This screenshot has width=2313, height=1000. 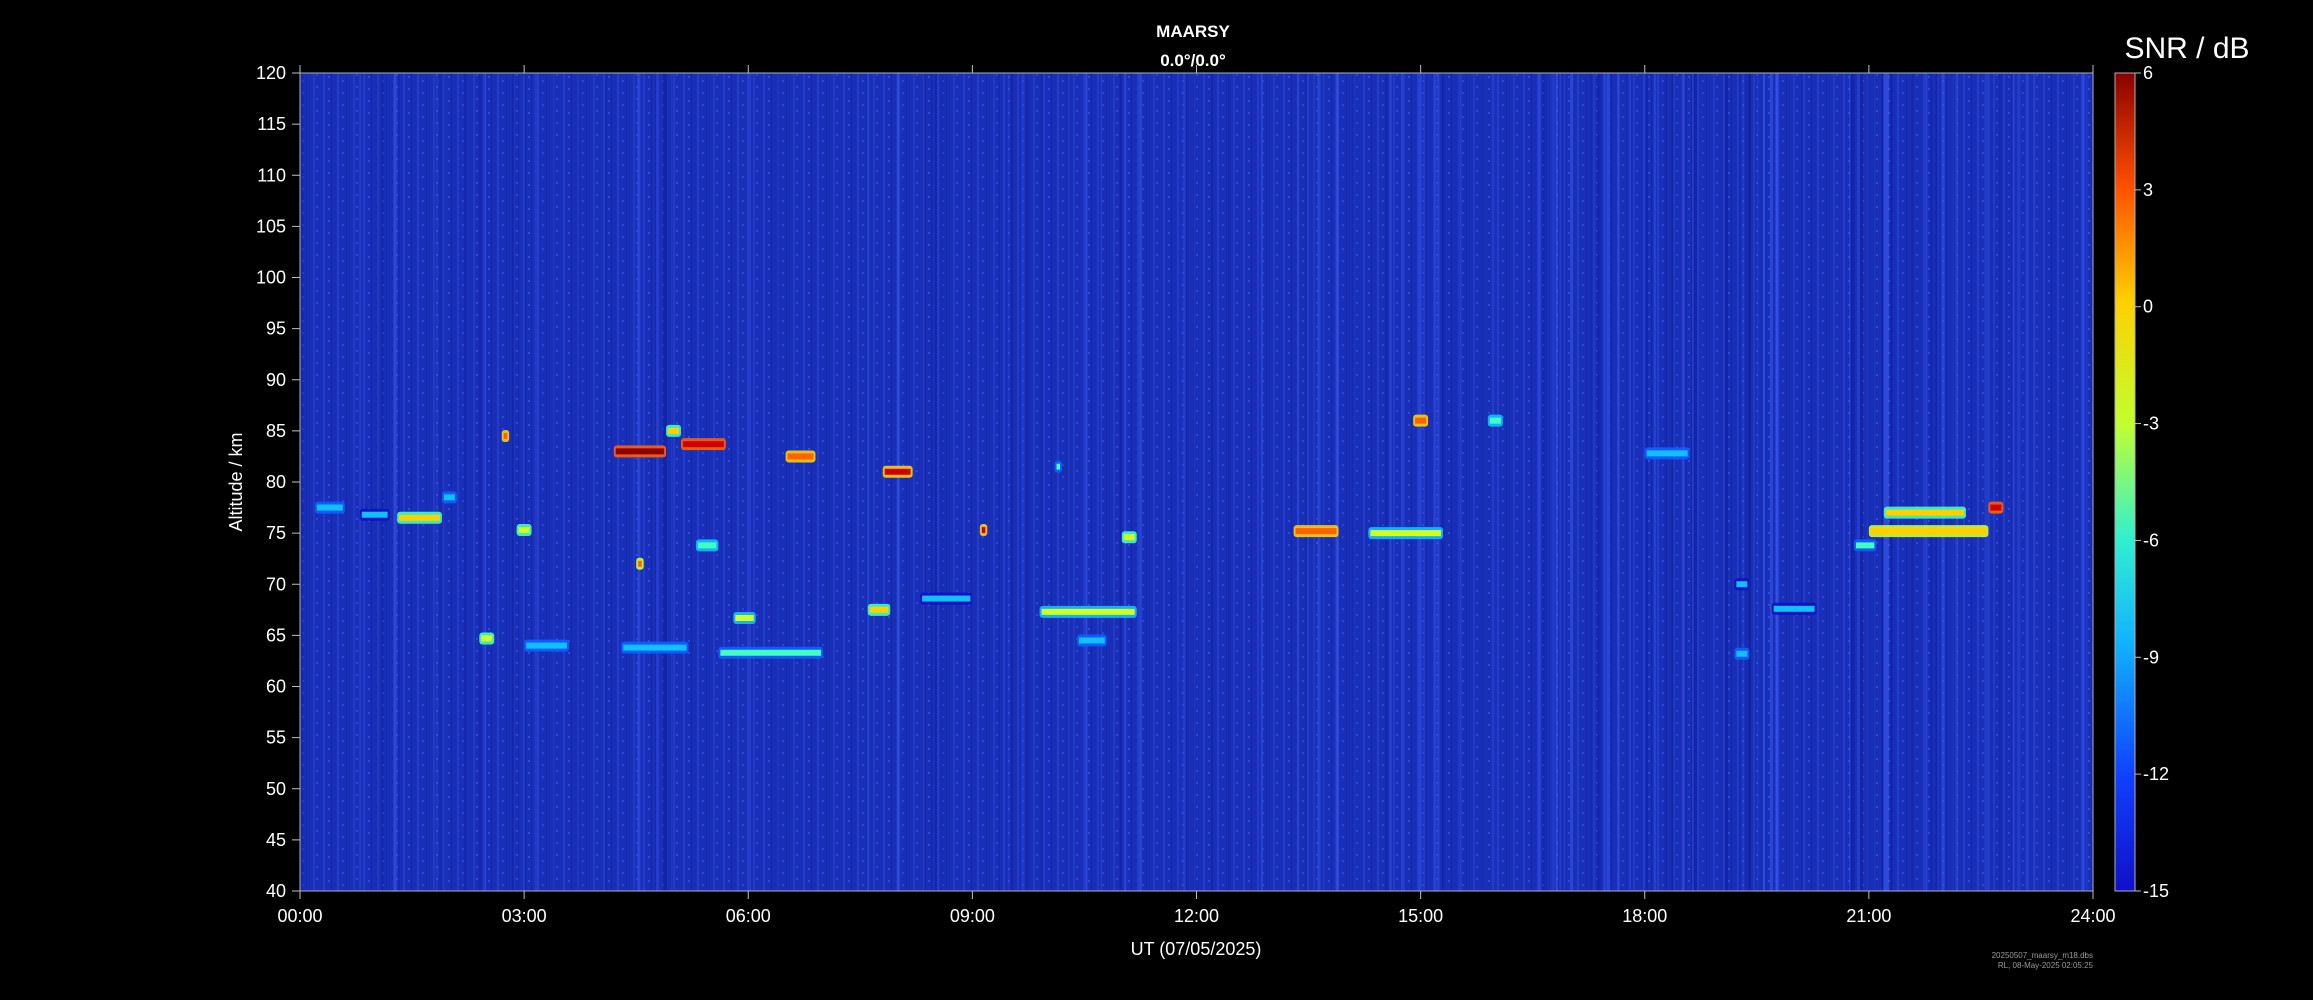 What do you see at coordinates (1193, 60) in the screenshot?
I see `plot-subtitle: 0.0°/0.0°` at bounding box center [1193, 60].